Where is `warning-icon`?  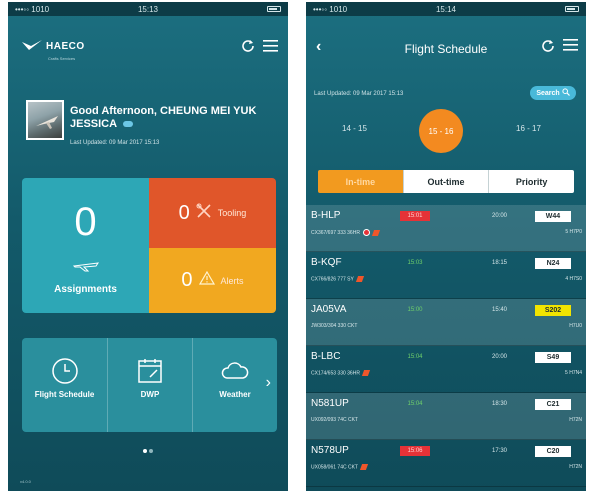
warning-icon is located at coordinates (206, 280).